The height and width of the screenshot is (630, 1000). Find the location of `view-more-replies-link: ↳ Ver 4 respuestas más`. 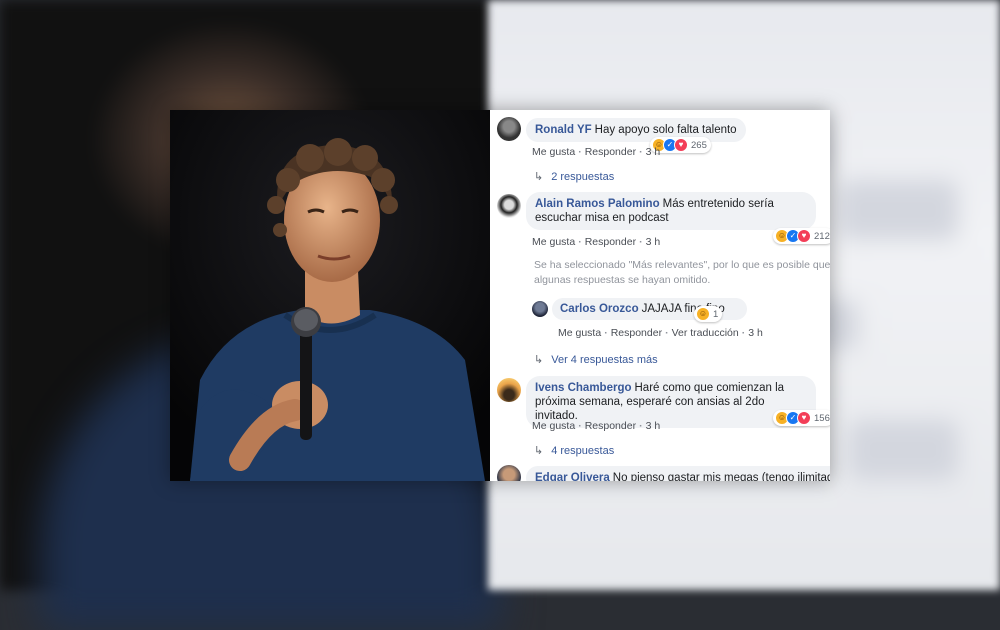

view-more-replies-link: ↳ Ver 4 respuestas más is located at coordinates (596, 359).